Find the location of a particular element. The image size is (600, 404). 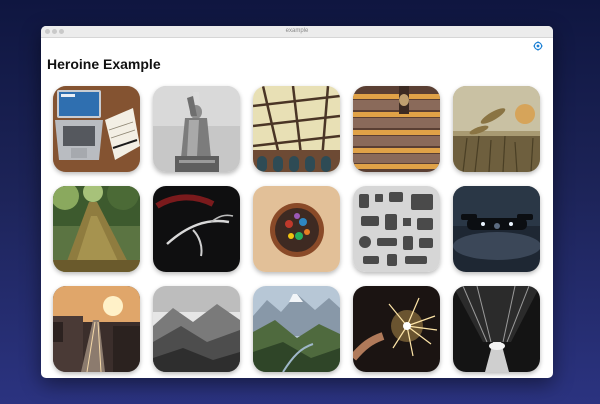

photo-bw-tree-tunnel is located at coordinates (496, 329).